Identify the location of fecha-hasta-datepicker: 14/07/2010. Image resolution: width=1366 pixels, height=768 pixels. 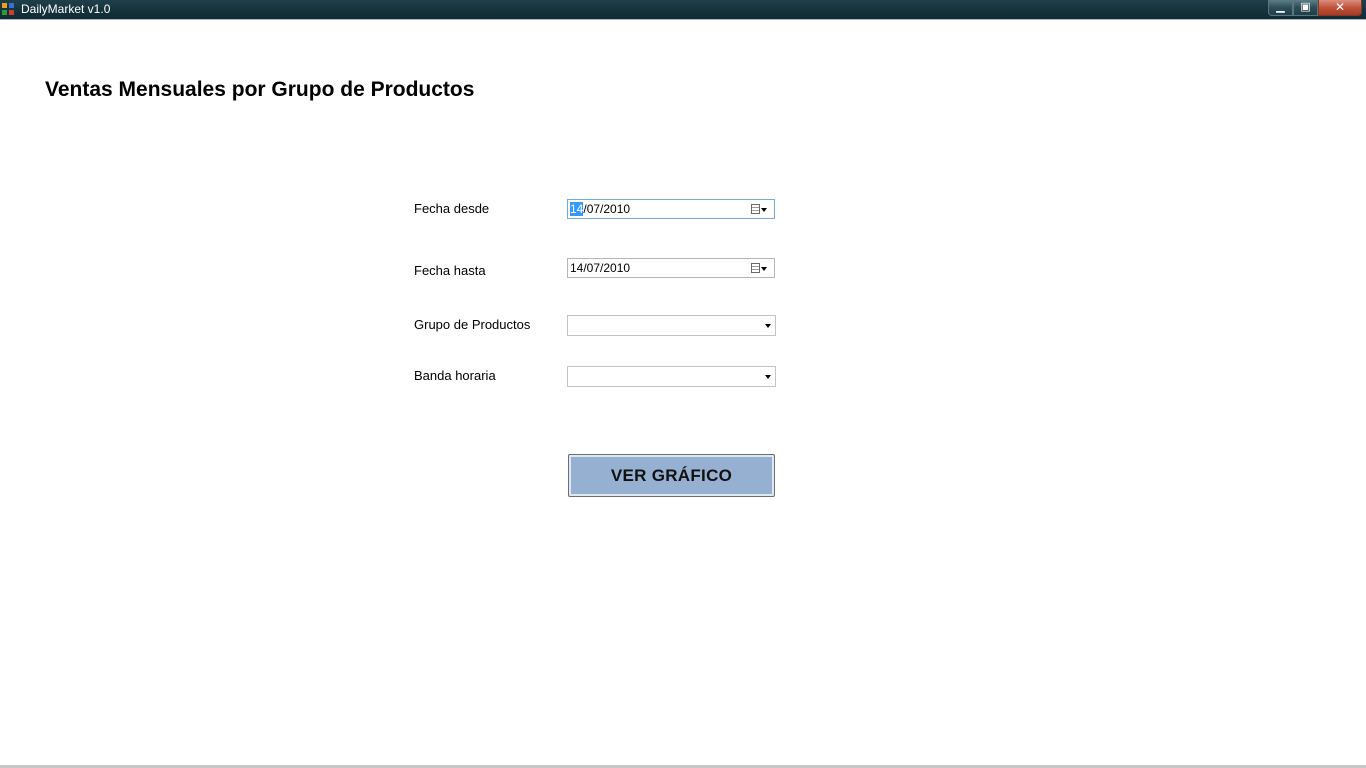
(671, 268).